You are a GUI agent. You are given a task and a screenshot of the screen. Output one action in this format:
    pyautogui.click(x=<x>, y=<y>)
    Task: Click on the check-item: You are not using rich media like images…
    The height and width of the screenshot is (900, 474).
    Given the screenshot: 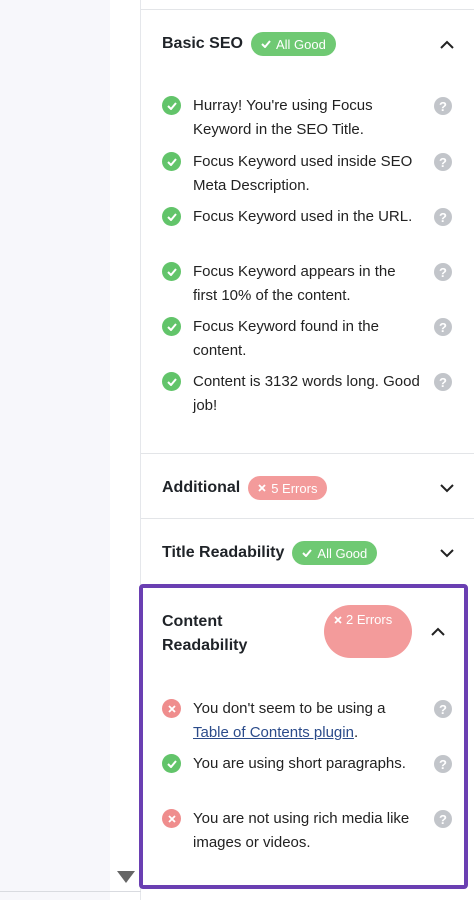 What is the action you would take?
    pyautogui.click(x=309, y=831)
    